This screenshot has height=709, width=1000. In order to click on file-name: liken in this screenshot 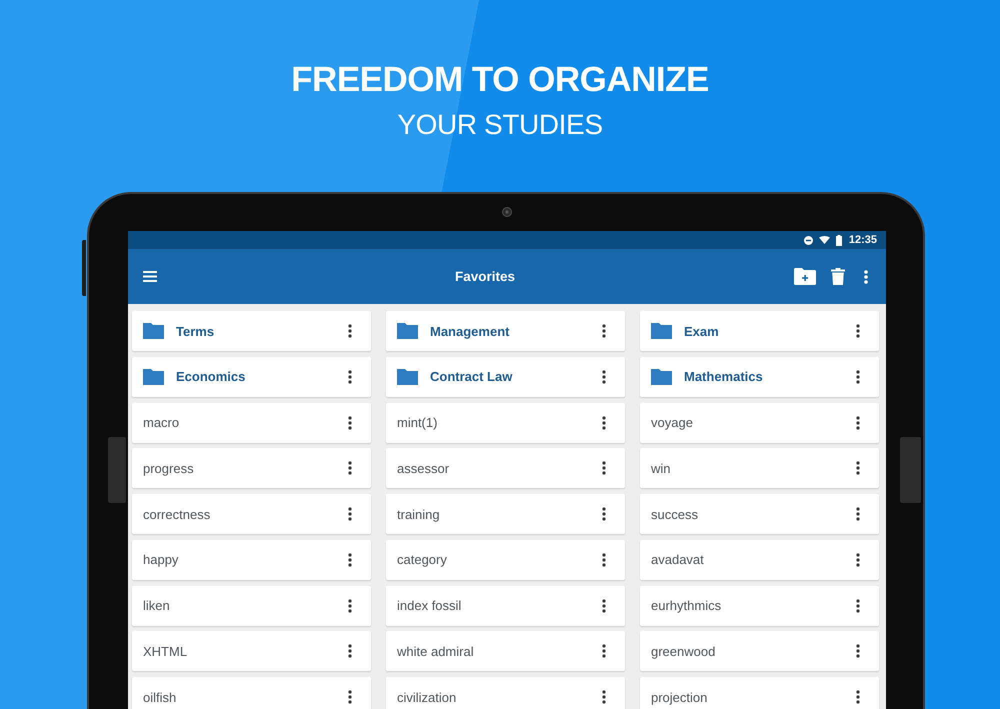, I will do `click(156, 605)`.